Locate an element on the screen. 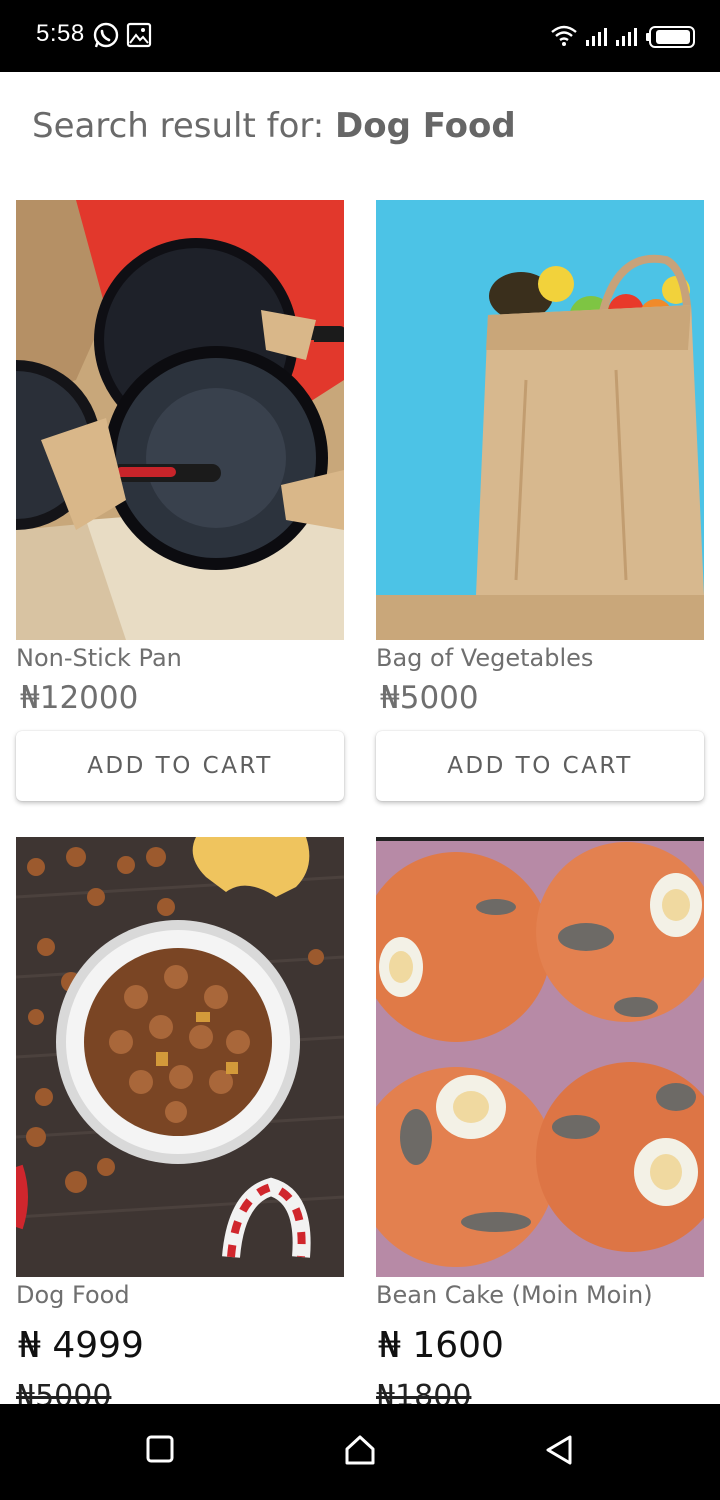 This screenshot has width=720, height=1500. product-name: Dog Food is located at coordinates (73, 1295).